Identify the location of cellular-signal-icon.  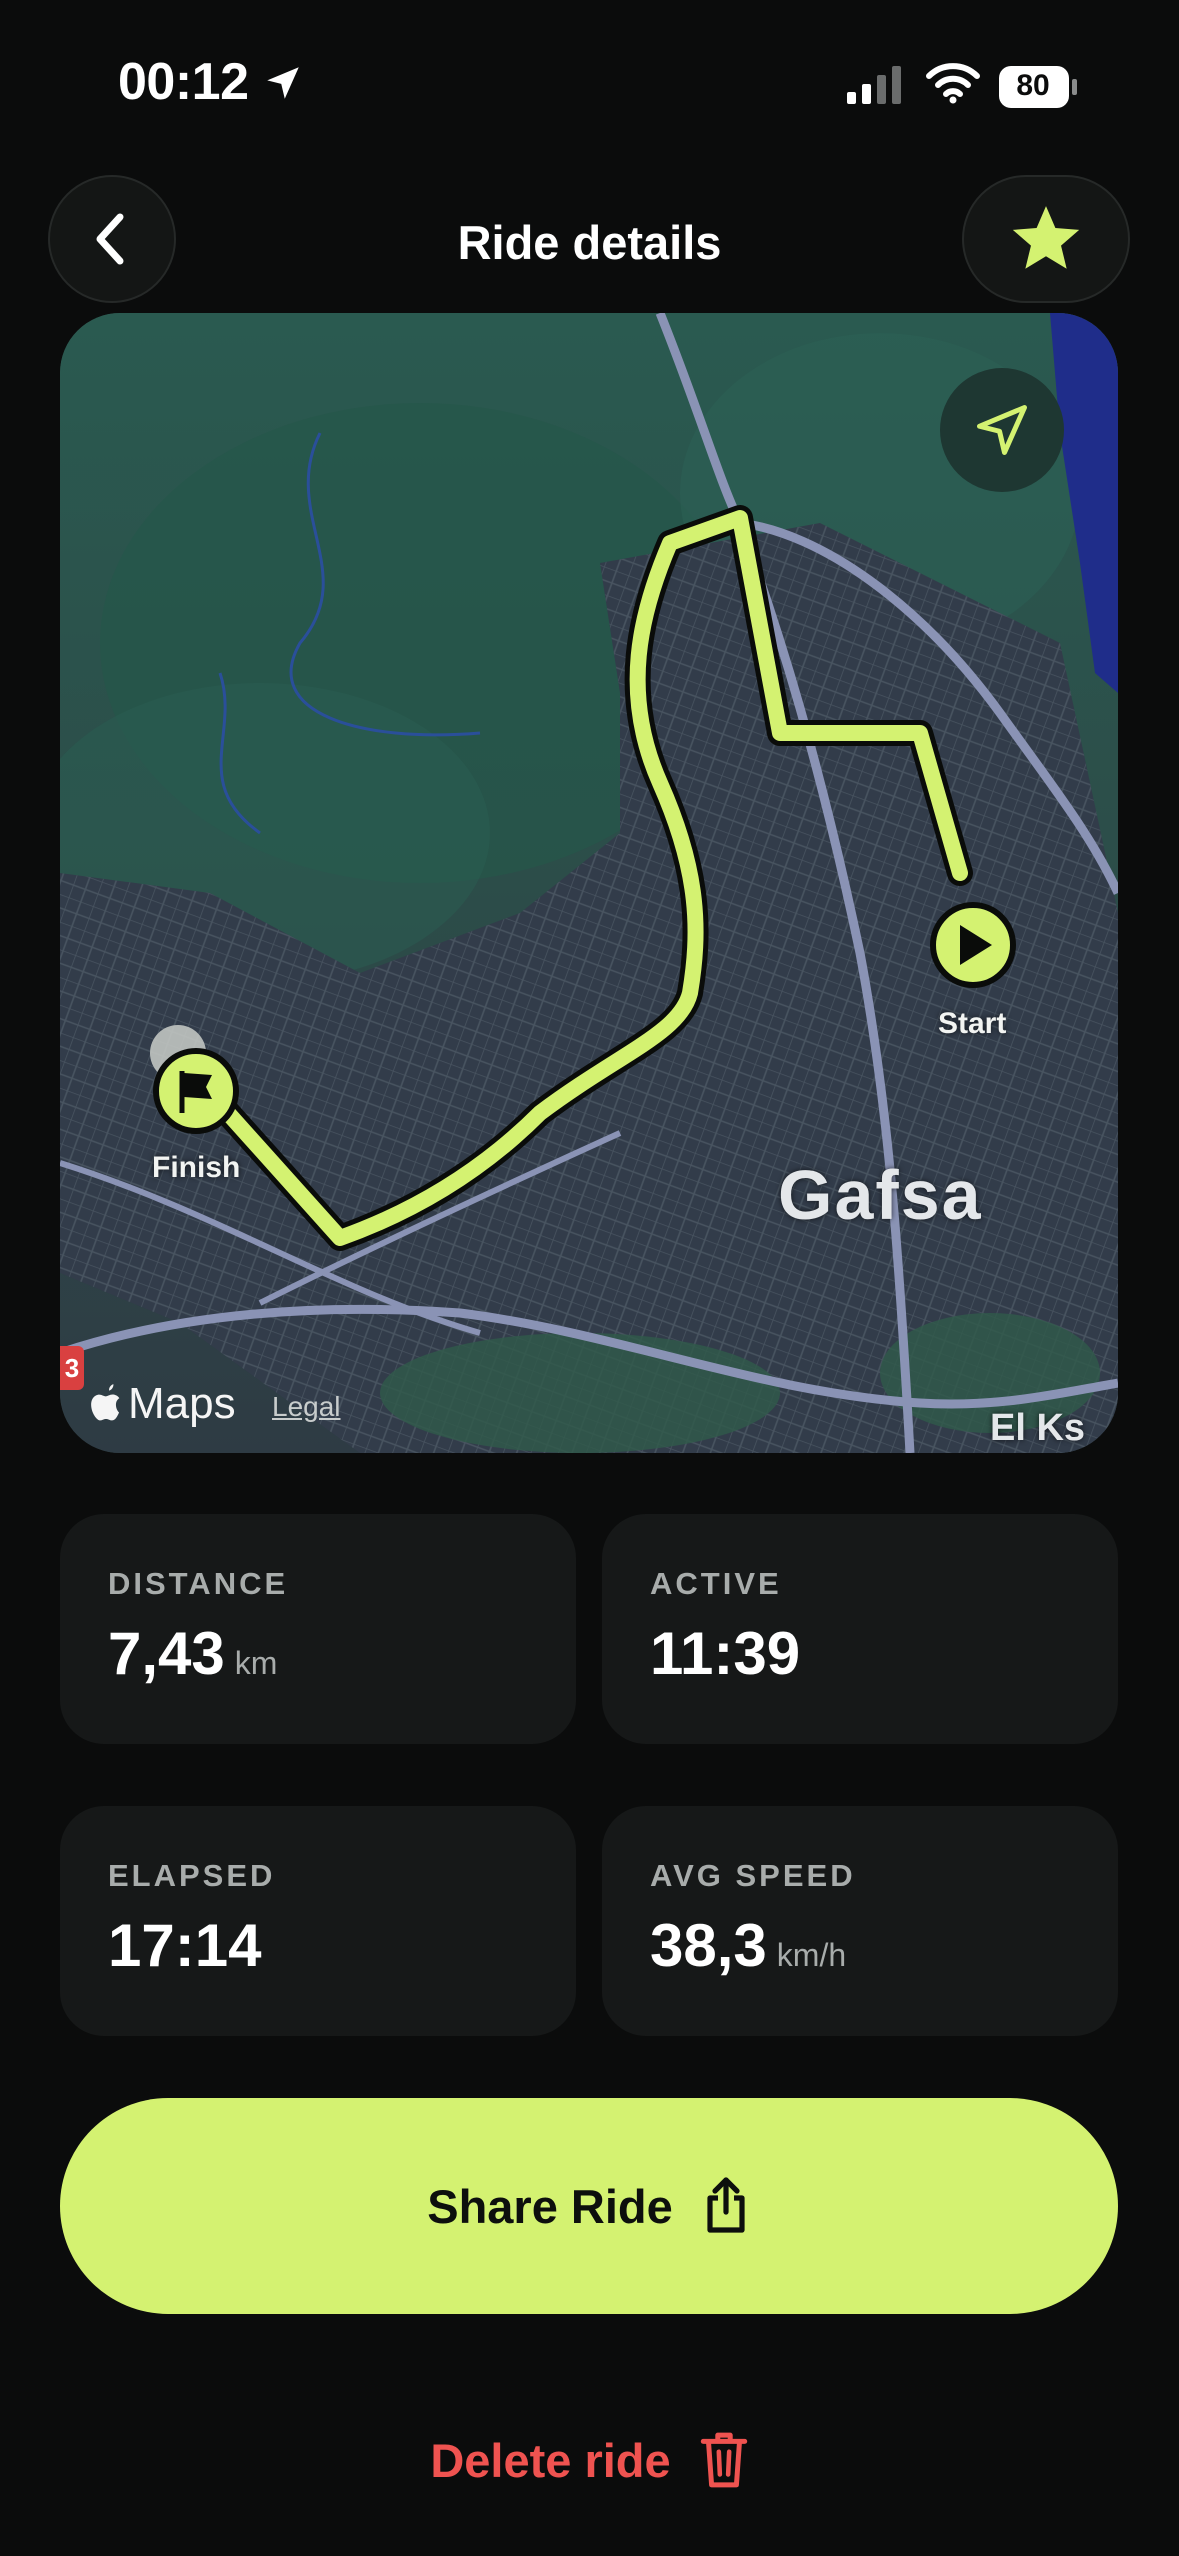
(874, 85).